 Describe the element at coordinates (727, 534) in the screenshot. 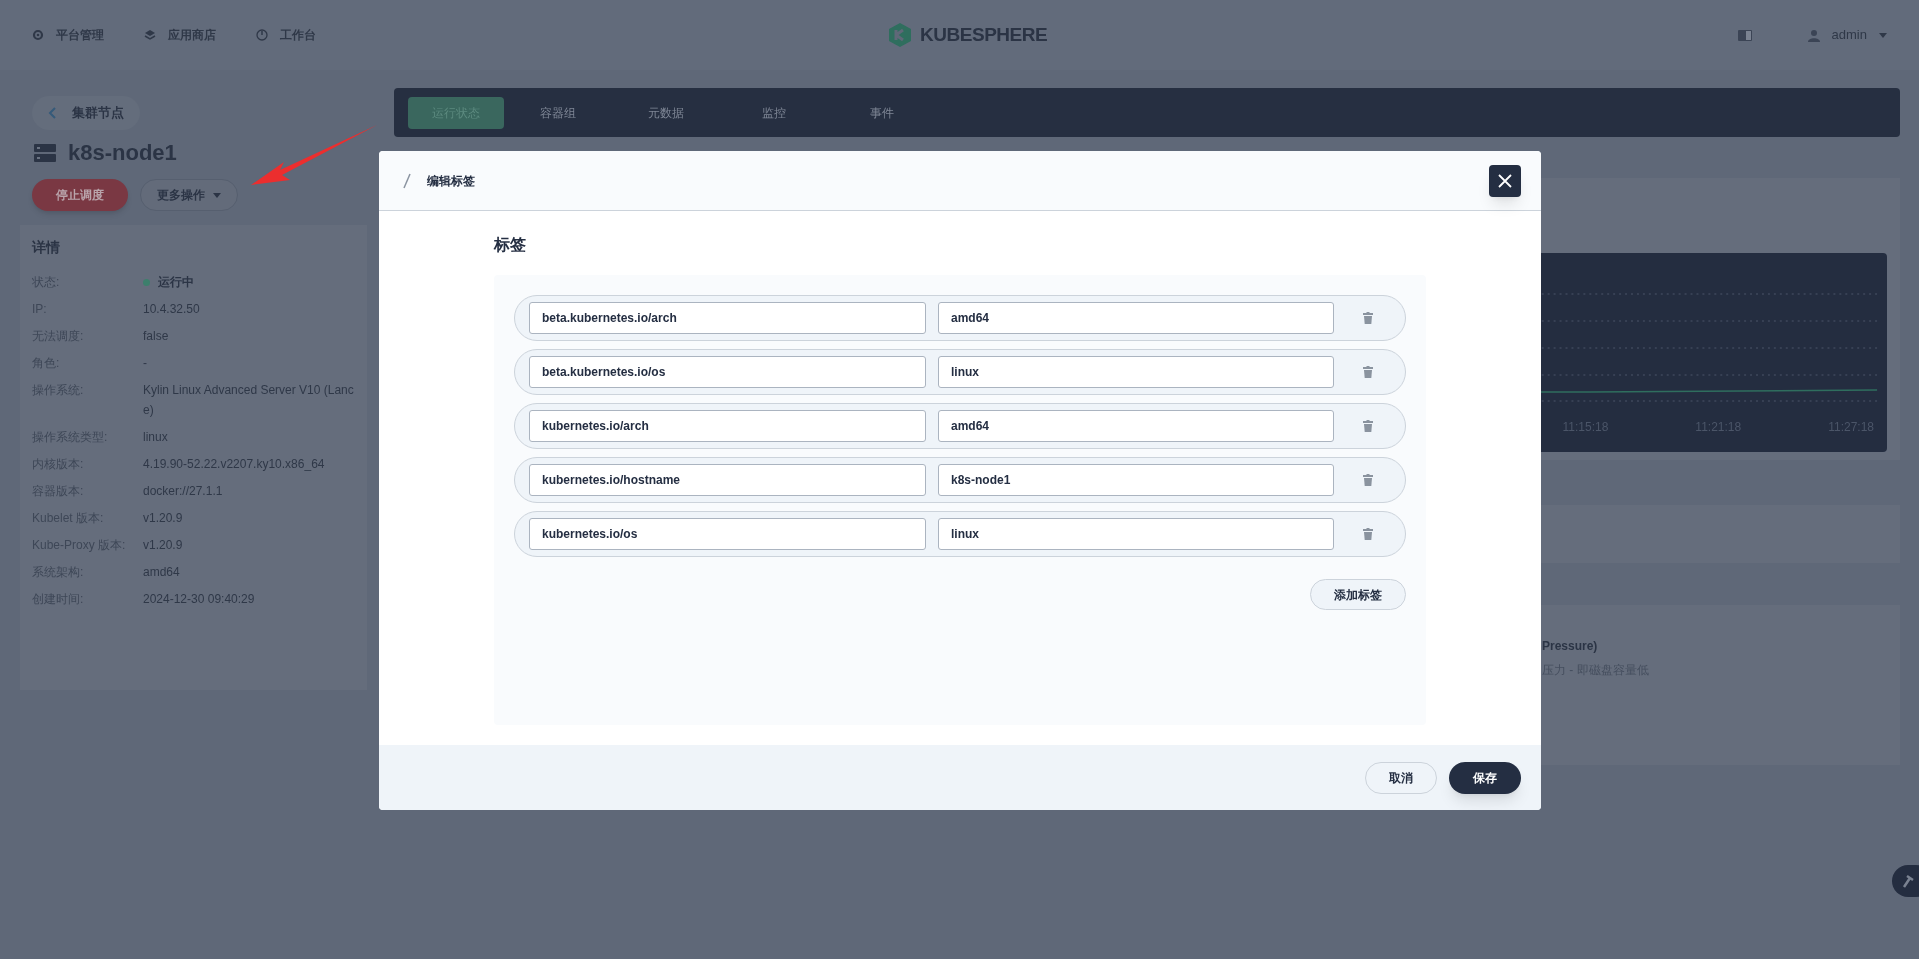

I see `key-input: kubernetes.io/os` at that location.